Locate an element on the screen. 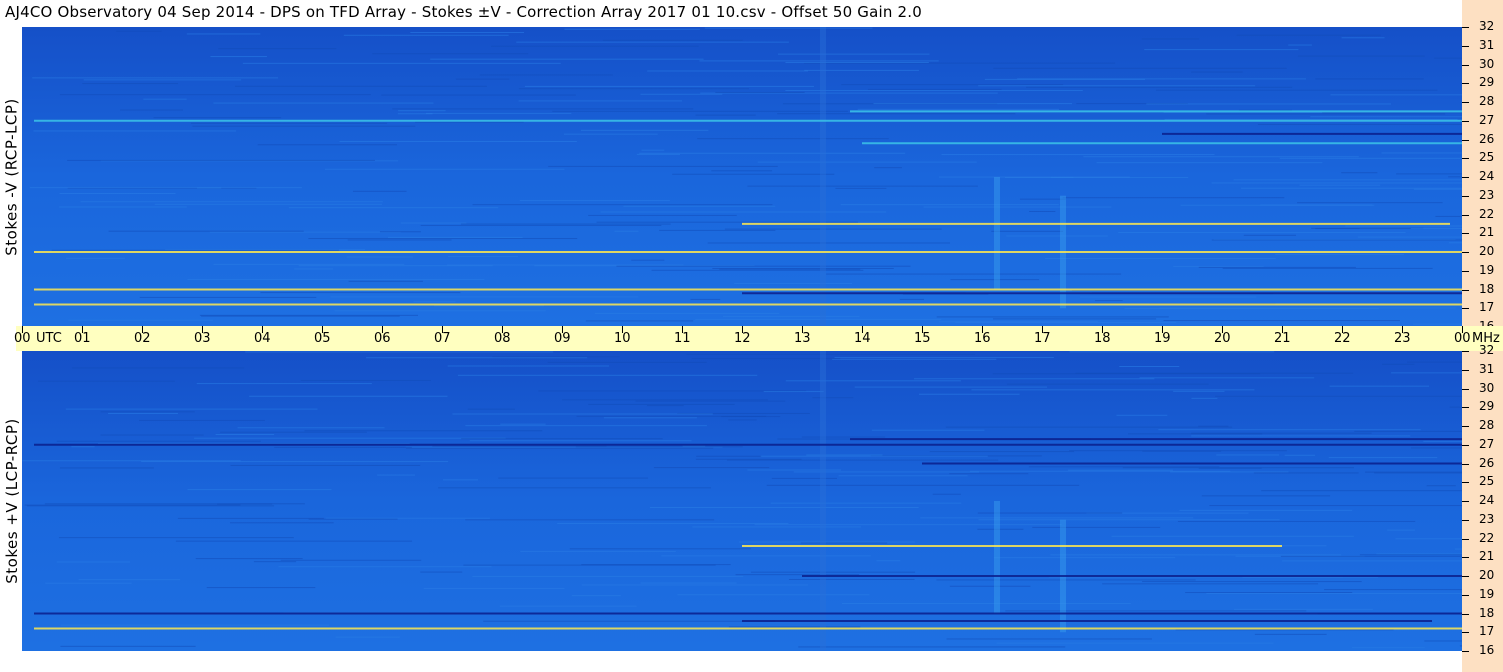 Image resolution: width=1503 pixels, height=672 pixels. utc-tick-label: 19 is located at coordinates (1162, 338).